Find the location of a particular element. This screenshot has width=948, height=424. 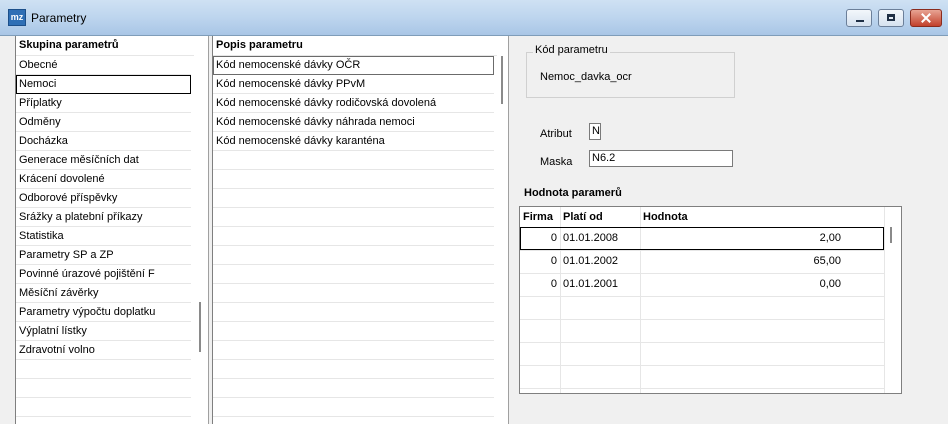

code-value: Nemoc_davka_ocr is located at coordinates (586, 77).